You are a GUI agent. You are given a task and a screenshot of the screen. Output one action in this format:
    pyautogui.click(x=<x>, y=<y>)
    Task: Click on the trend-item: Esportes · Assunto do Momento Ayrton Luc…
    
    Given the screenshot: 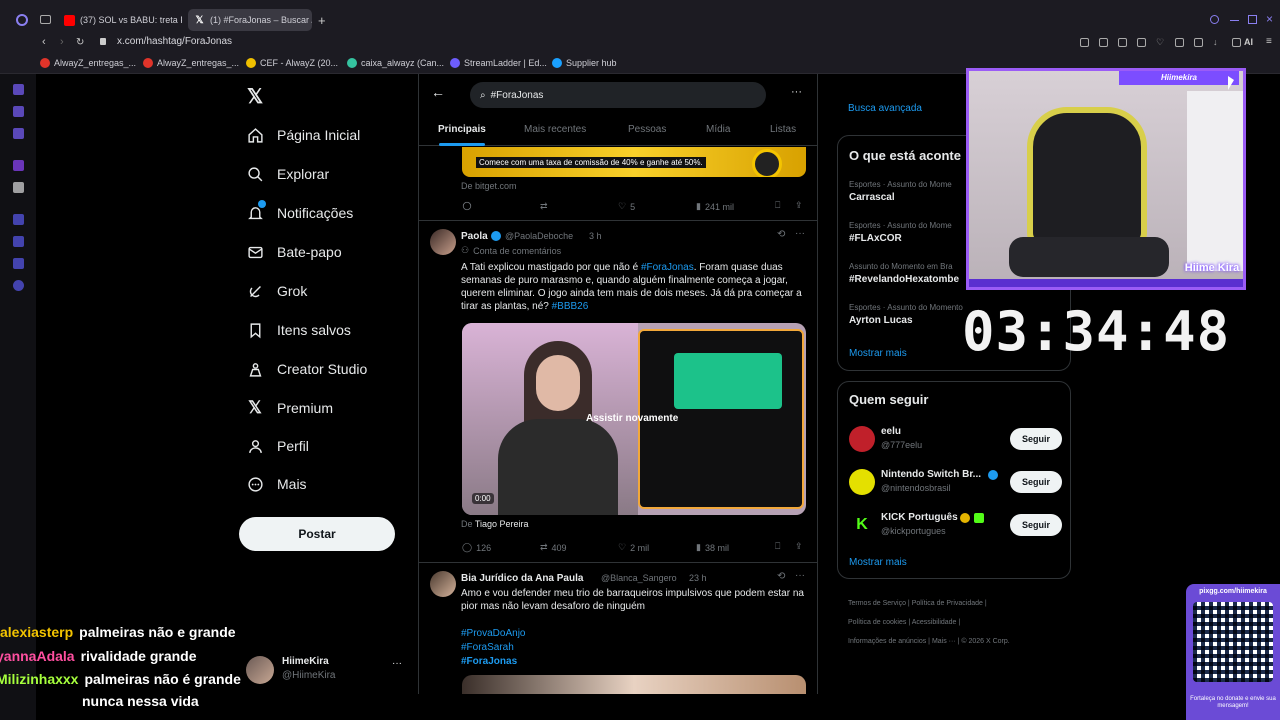 What is the action you would take?
    pyautogui.click(x=906, y=314)
    